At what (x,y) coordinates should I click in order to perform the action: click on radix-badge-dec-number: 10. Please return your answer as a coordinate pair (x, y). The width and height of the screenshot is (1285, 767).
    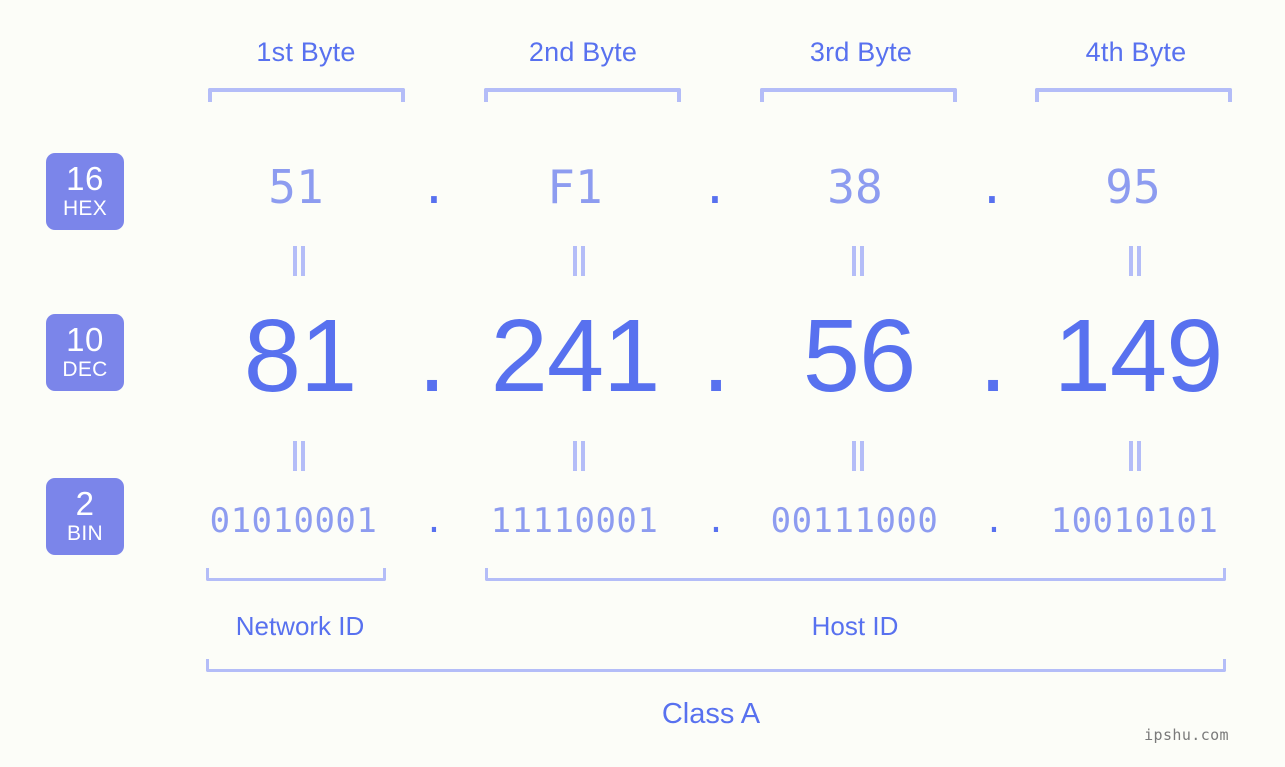
    Looking at the image, I should click on (85, 339).